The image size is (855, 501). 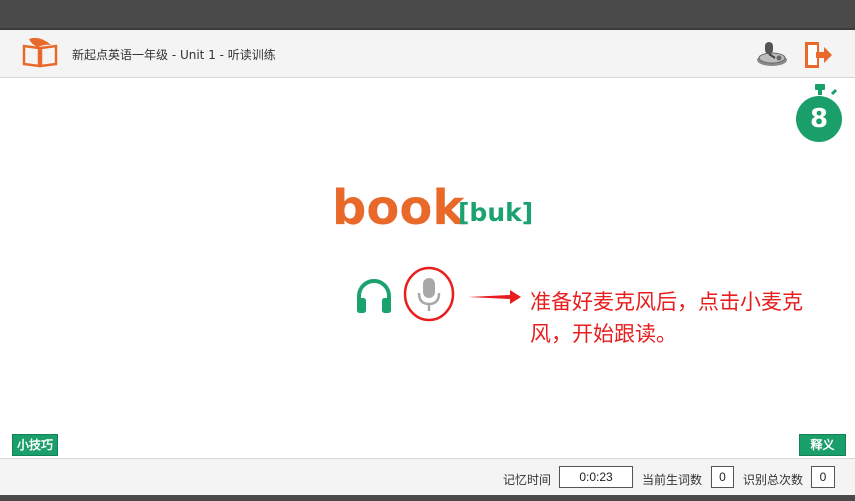 I want to click on new-words-label: 当前生词数, so click(x=672, y=480).